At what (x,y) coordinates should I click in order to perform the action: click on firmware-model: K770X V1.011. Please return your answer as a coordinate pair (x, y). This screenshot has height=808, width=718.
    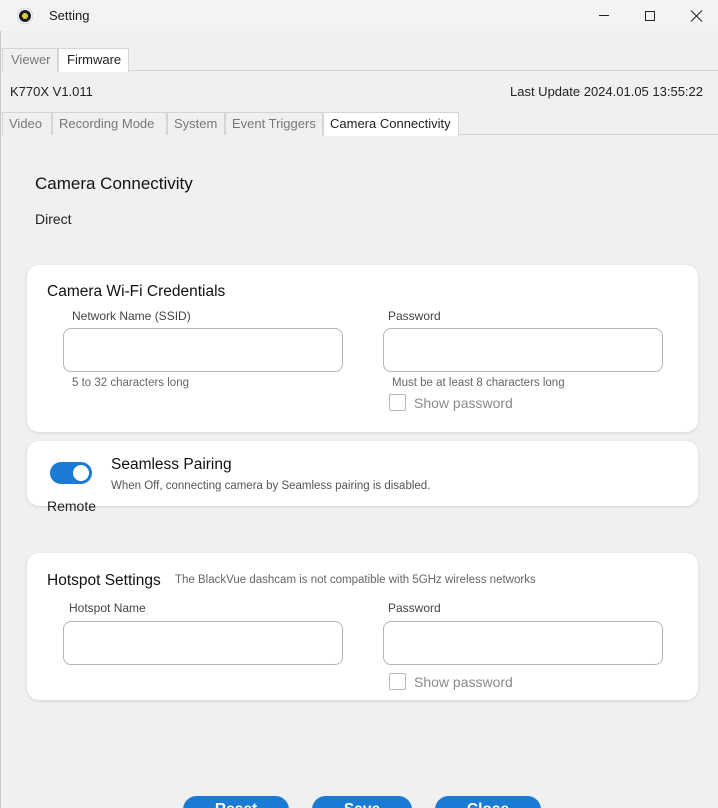
    Looking at the image, I should click on (51, 91).